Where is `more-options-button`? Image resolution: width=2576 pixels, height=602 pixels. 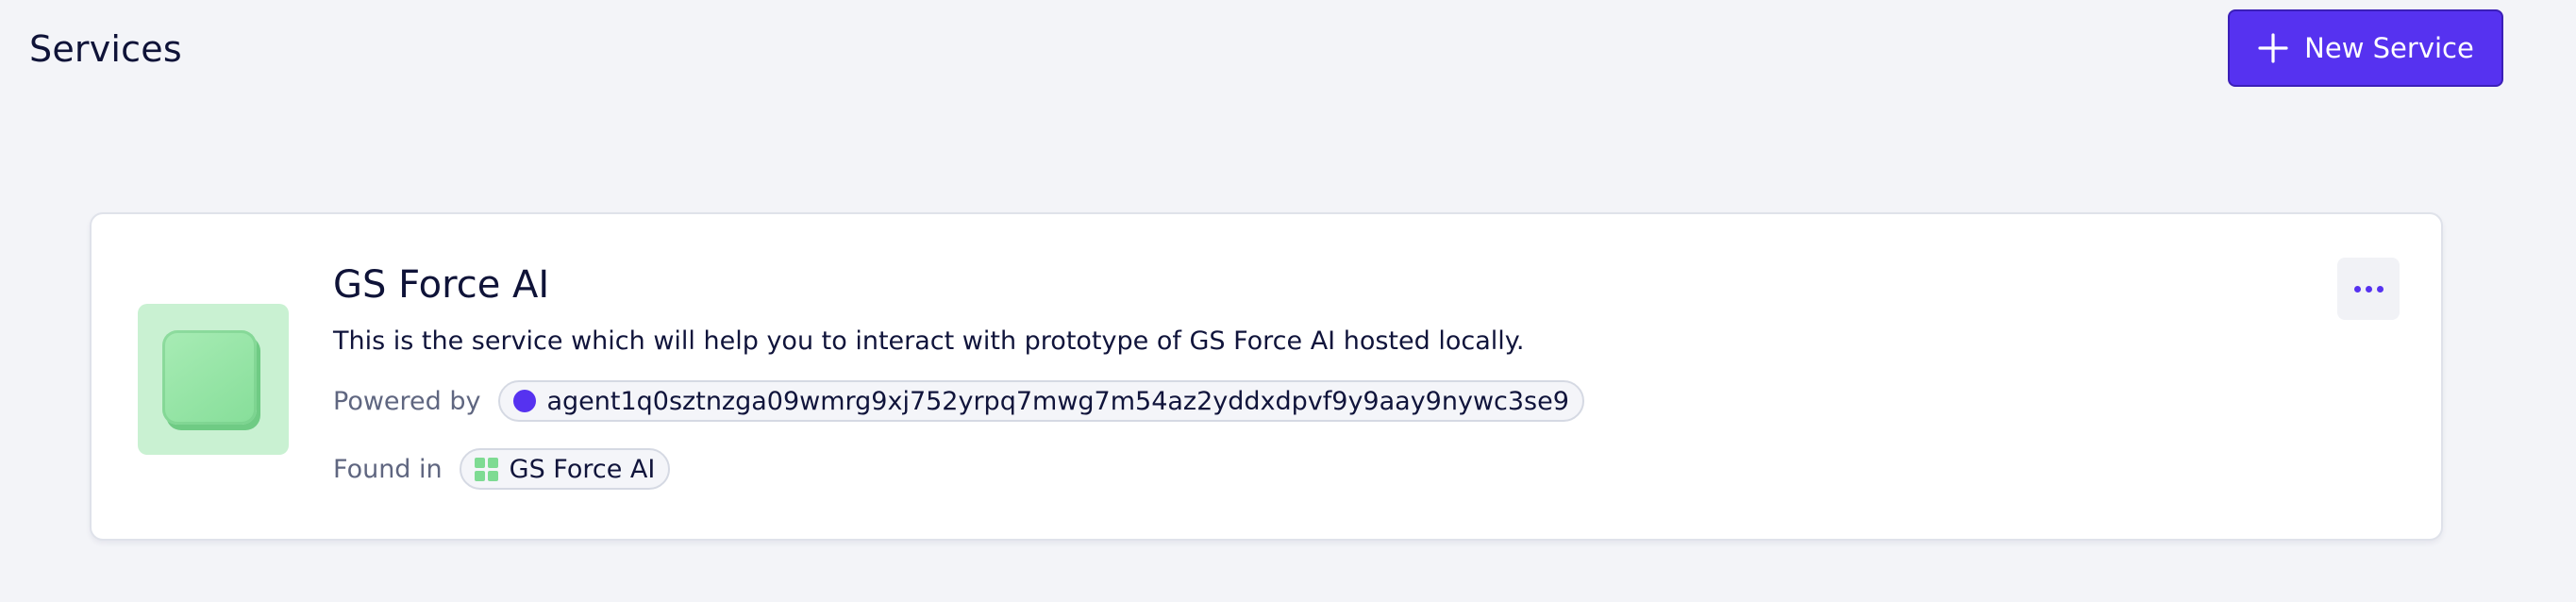 more-options-button is located at coordinates (2368, 289).